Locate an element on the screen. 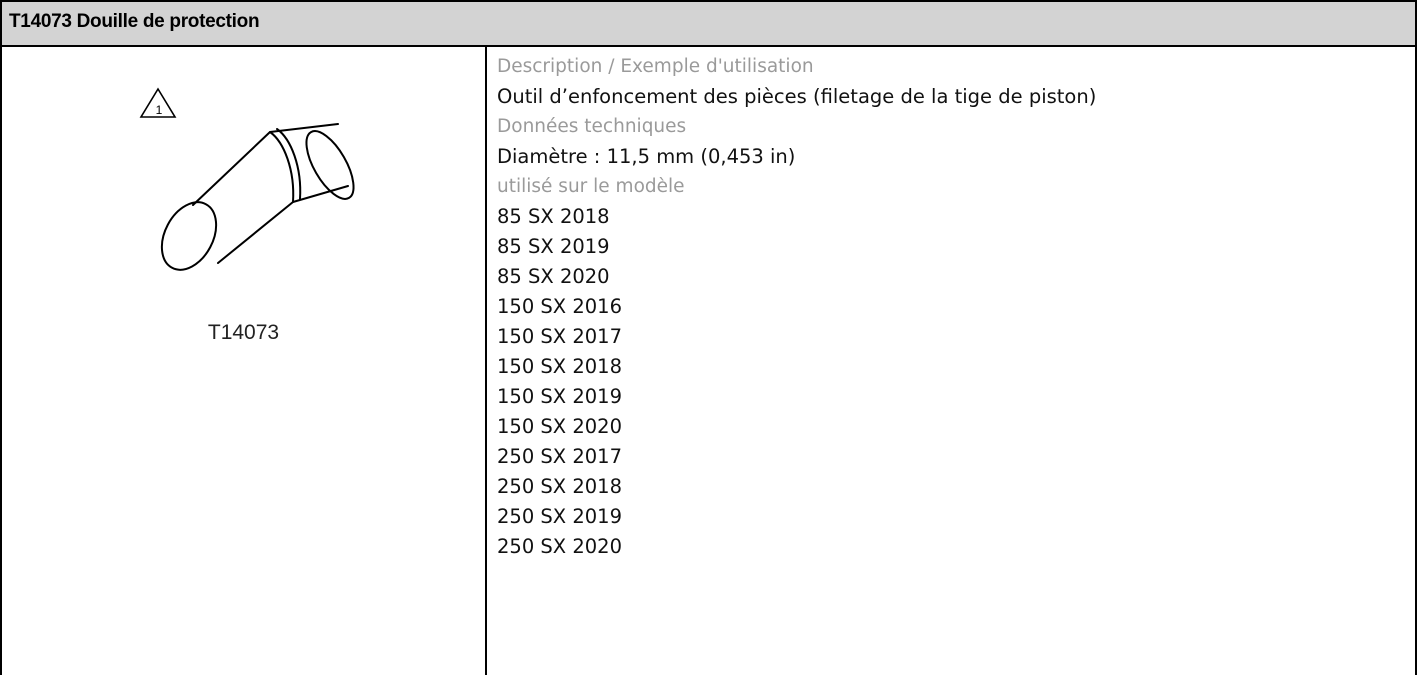 The height and width of the screenshot is (675, 1417). page-title: T14073 Douille de protection is located at coordinates (134, 21).